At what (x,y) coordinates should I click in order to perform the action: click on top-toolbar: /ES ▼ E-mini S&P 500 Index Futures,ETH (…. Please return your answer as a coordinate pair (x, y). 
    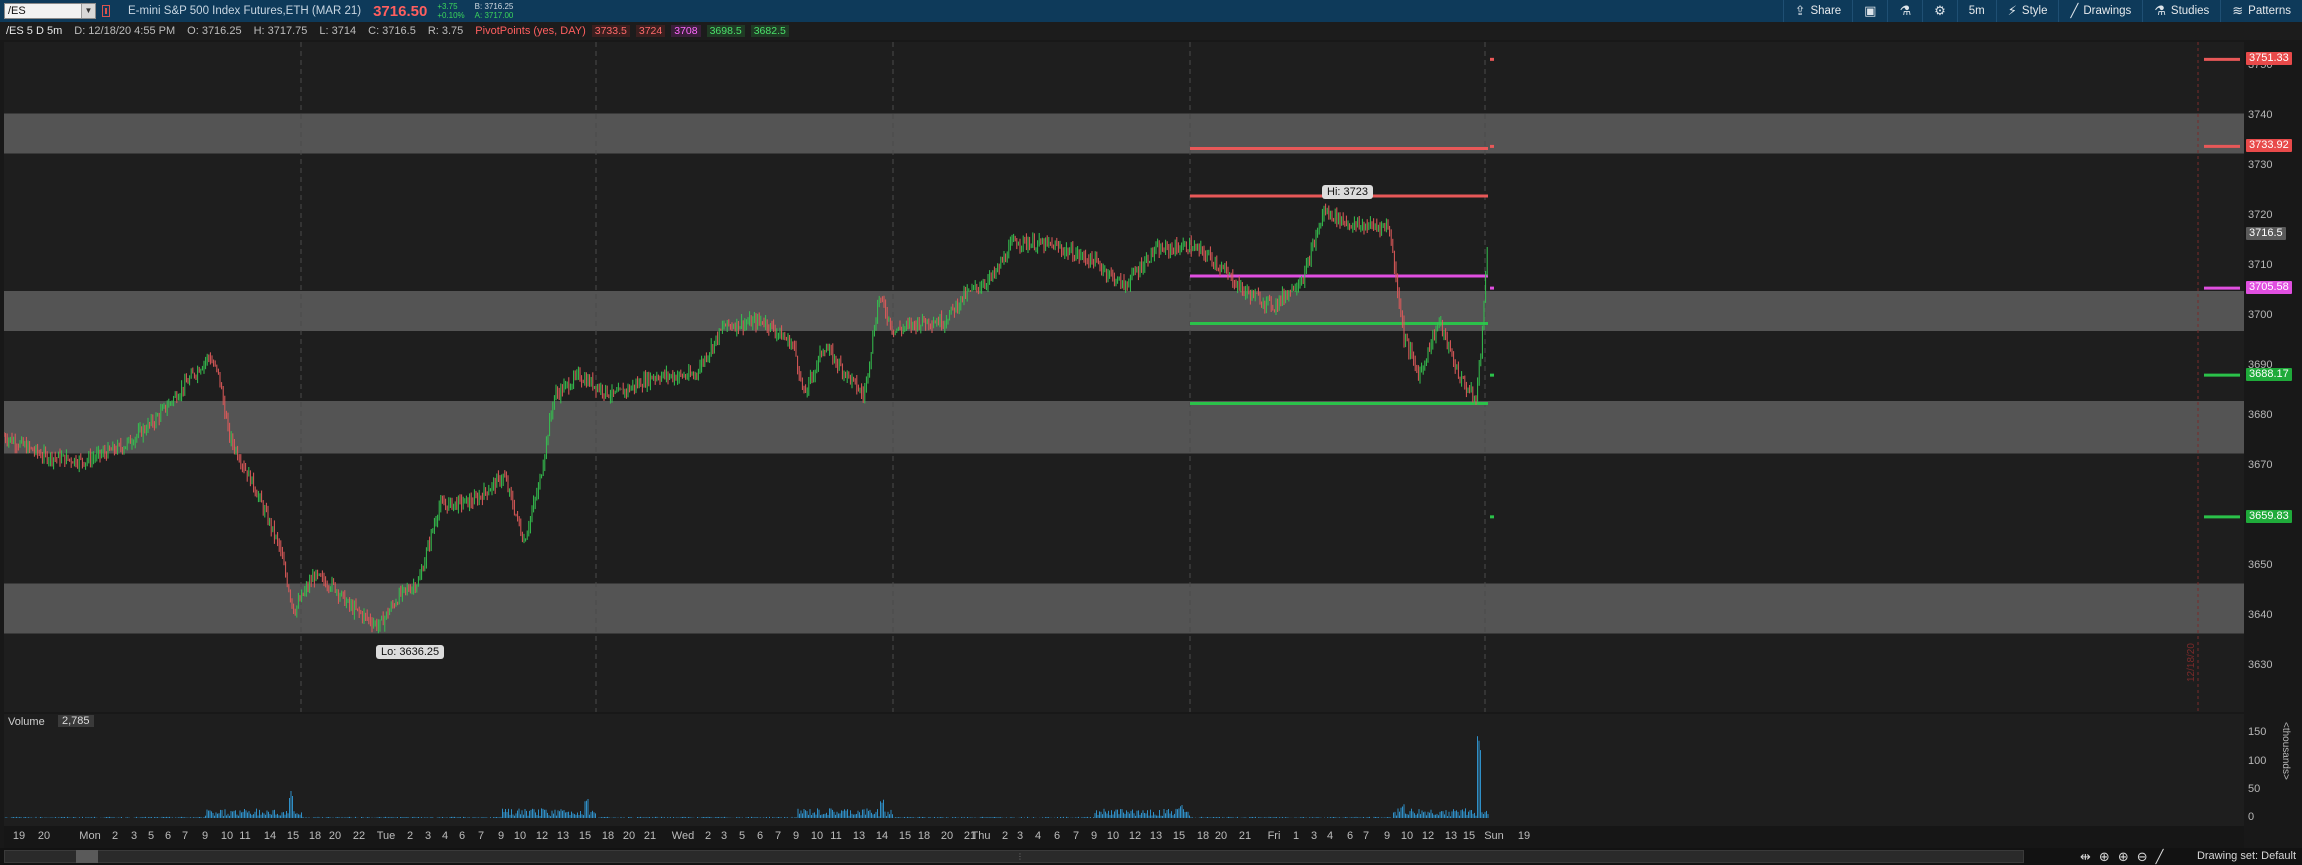
    Looking at the image, I should click on (1151, 11).